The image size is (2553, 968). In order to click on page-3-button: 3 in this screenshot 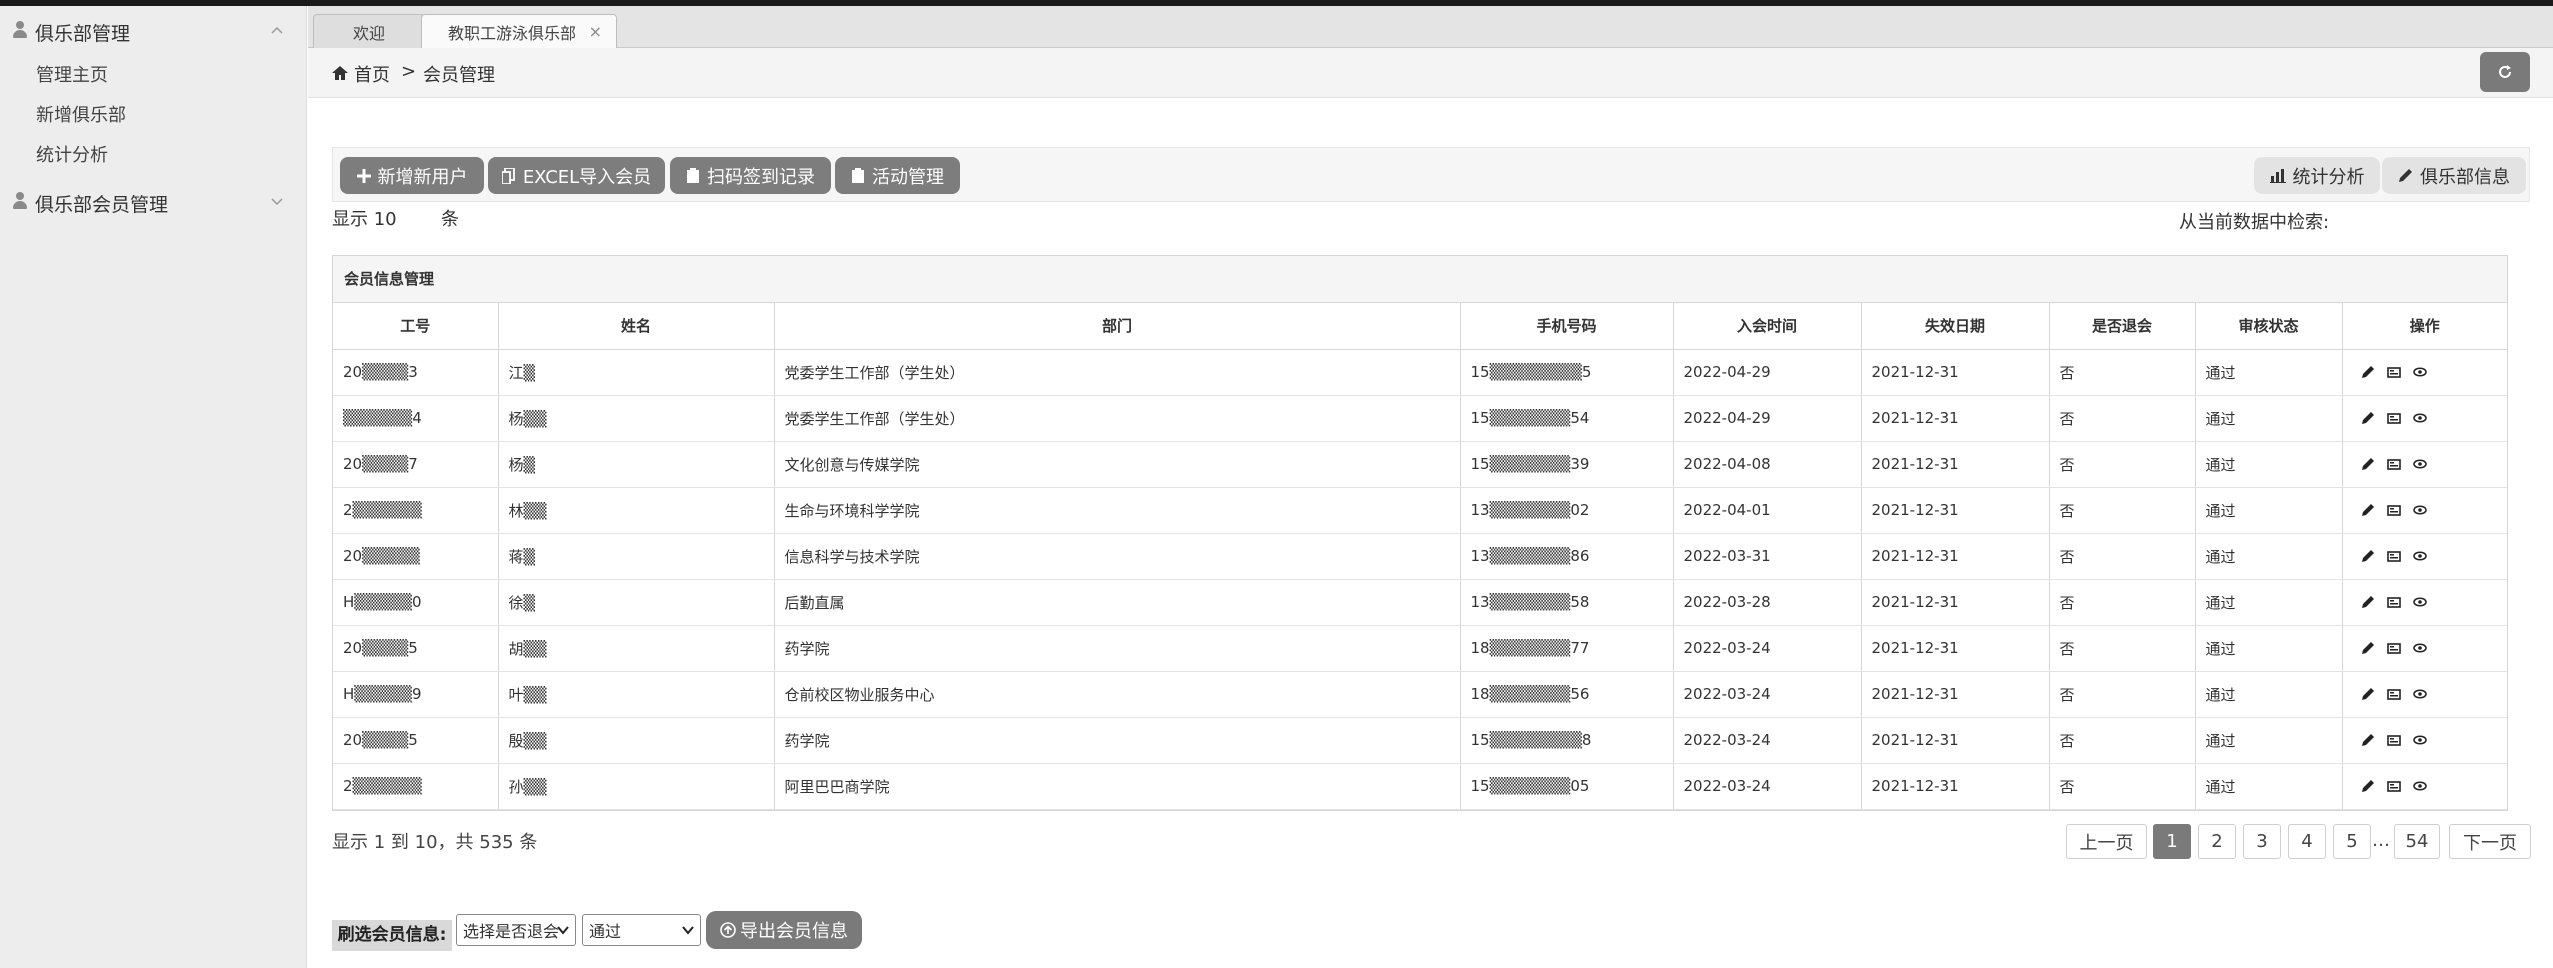, I will do `click(2262, 841)`.